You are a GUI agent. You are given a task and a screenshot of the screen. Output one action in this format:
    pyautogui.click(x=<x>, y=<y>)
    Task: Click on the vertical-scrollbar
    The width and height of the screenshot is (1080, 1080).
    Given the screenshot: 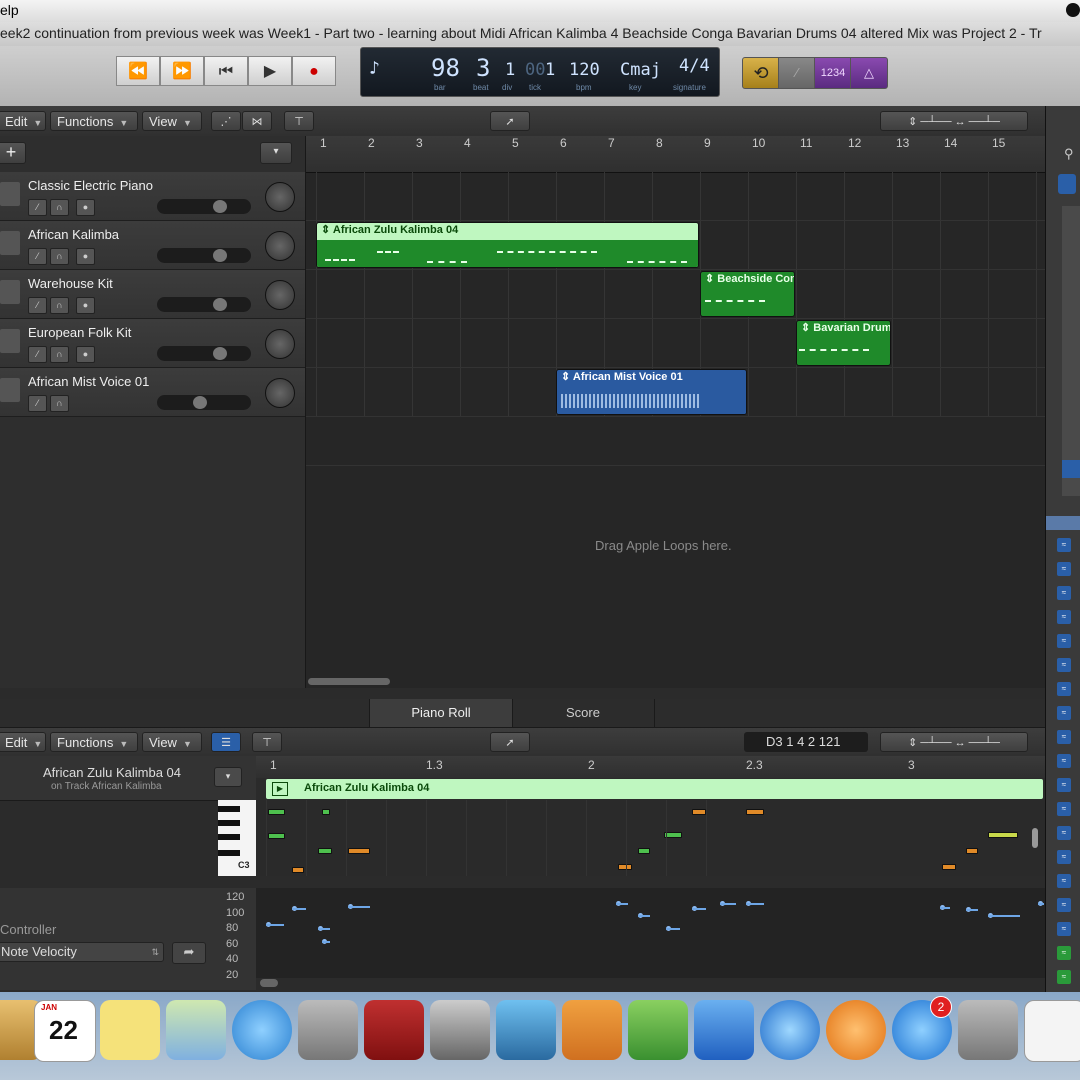 What is the action you would take?
    pyautogui.click(x=1035, y=838)
    